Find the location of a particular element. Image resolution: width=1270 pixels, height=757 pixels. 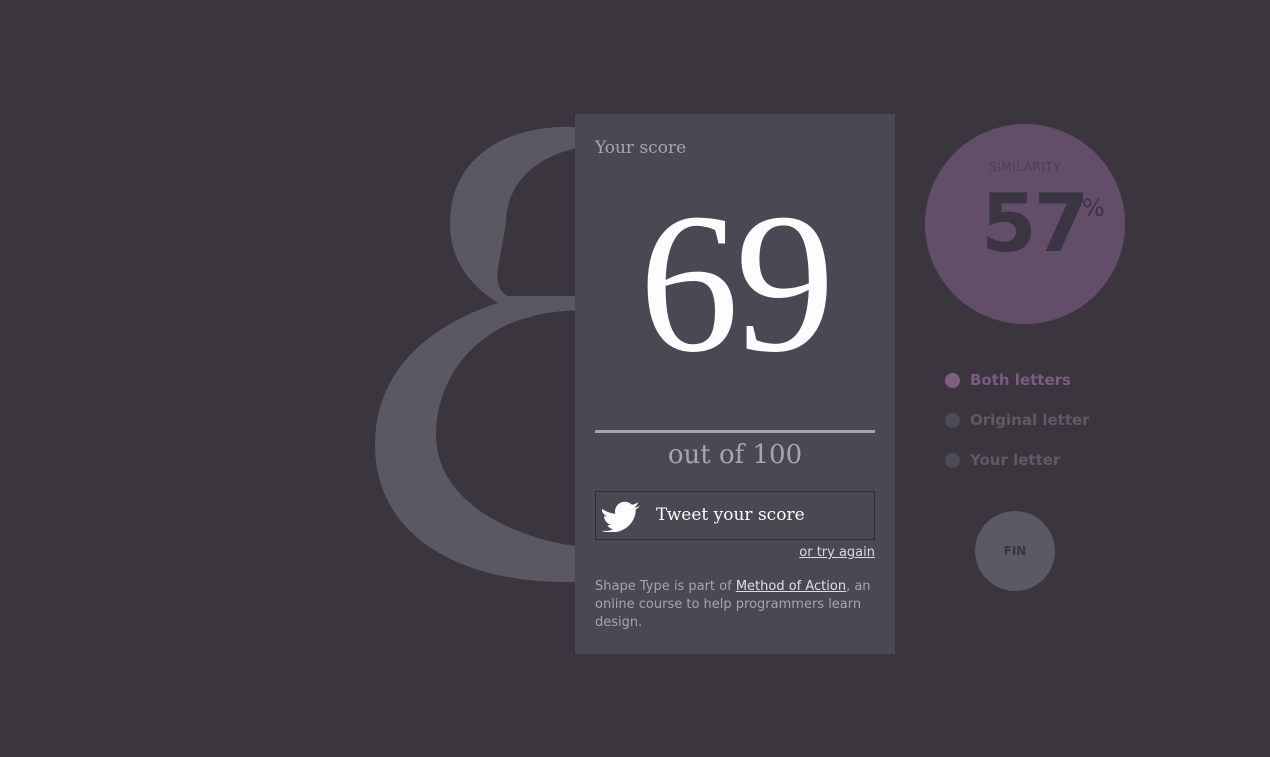

score-out-of: out of 100 is located at coordinates (735, 455).